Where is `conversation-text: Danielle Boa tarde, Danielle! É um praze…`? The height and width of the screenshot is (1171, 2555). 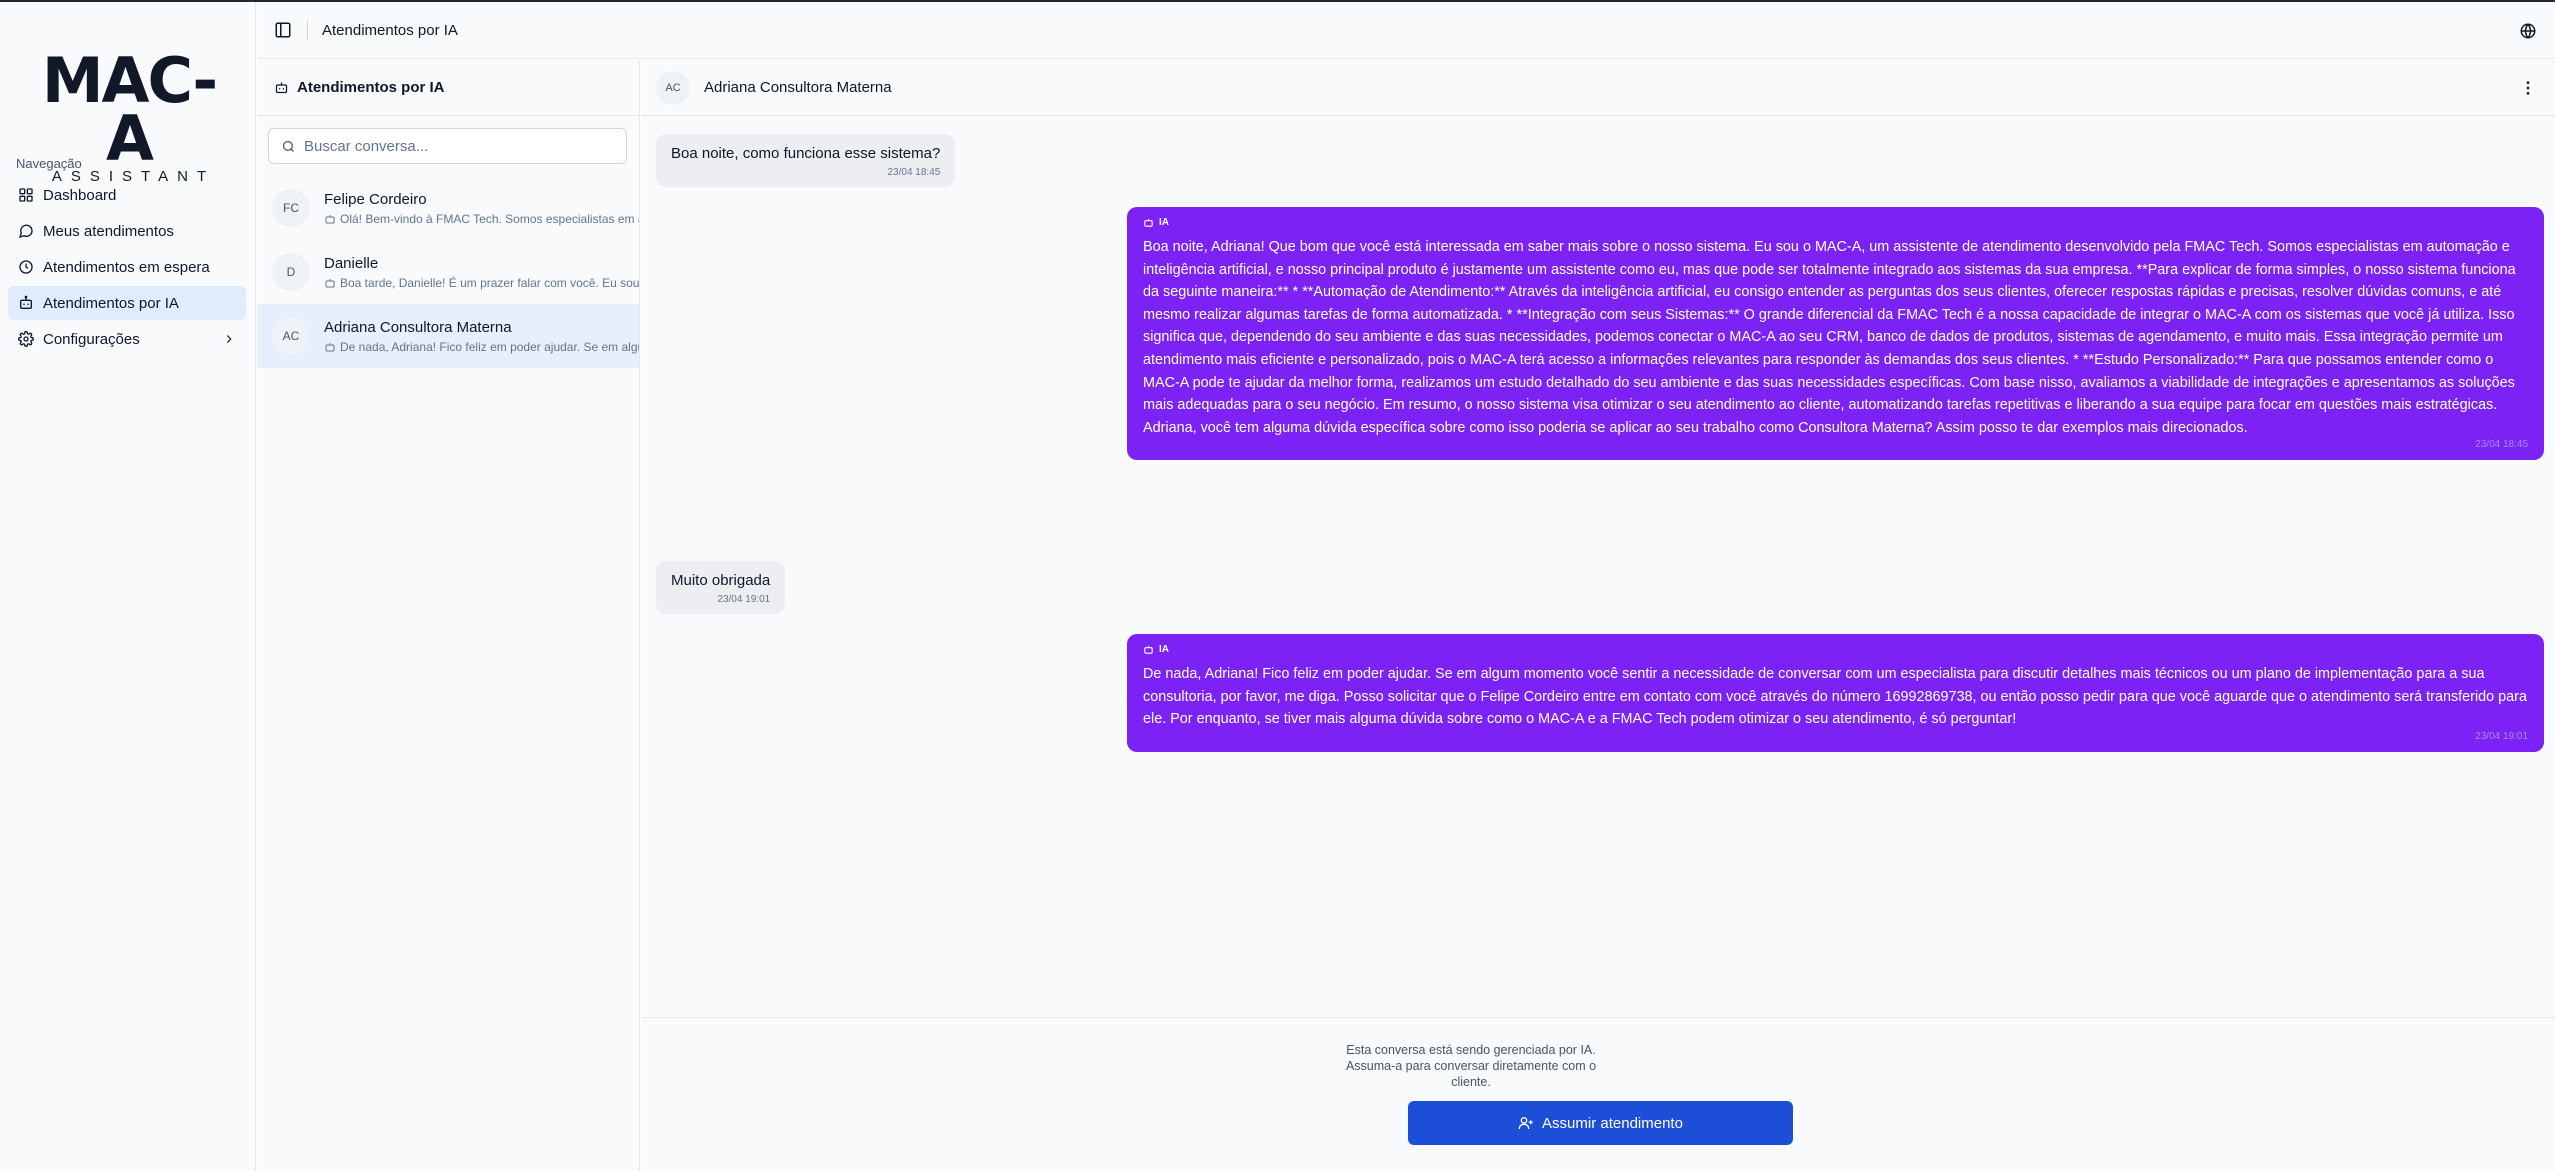 conversation-text: Danielle Boa tarde, Danielle! É um praze… is located at coordinates (482, 272).